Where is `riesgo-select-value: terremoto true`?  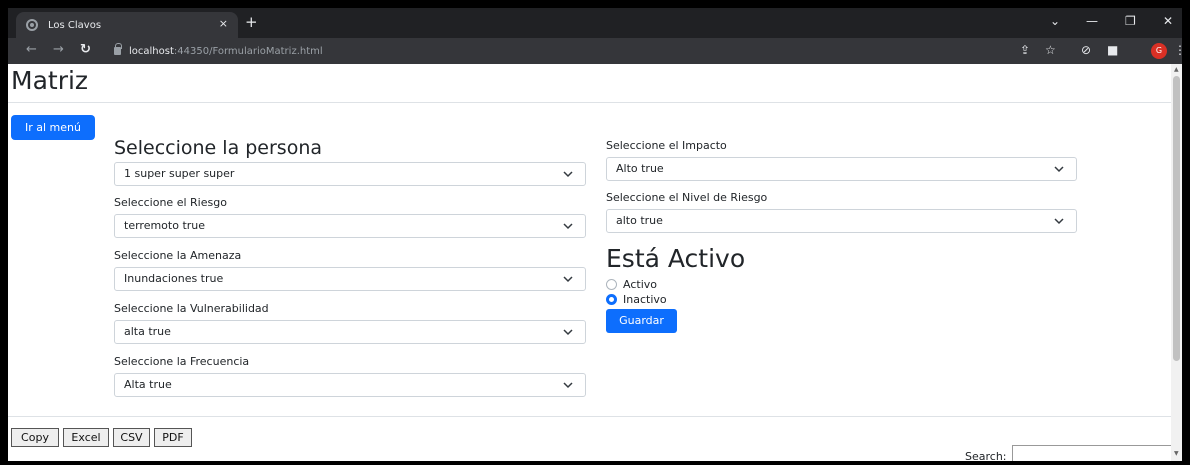
riesgo-select-value: terremoto true is located at coordinates (165, 225).